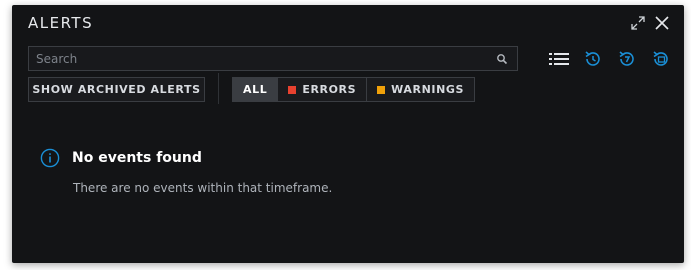  What do you see at coordinates (329, 89) in the screenshot?
I see `filter-errors-label: ERRORS` at bounding box center [329, 89].